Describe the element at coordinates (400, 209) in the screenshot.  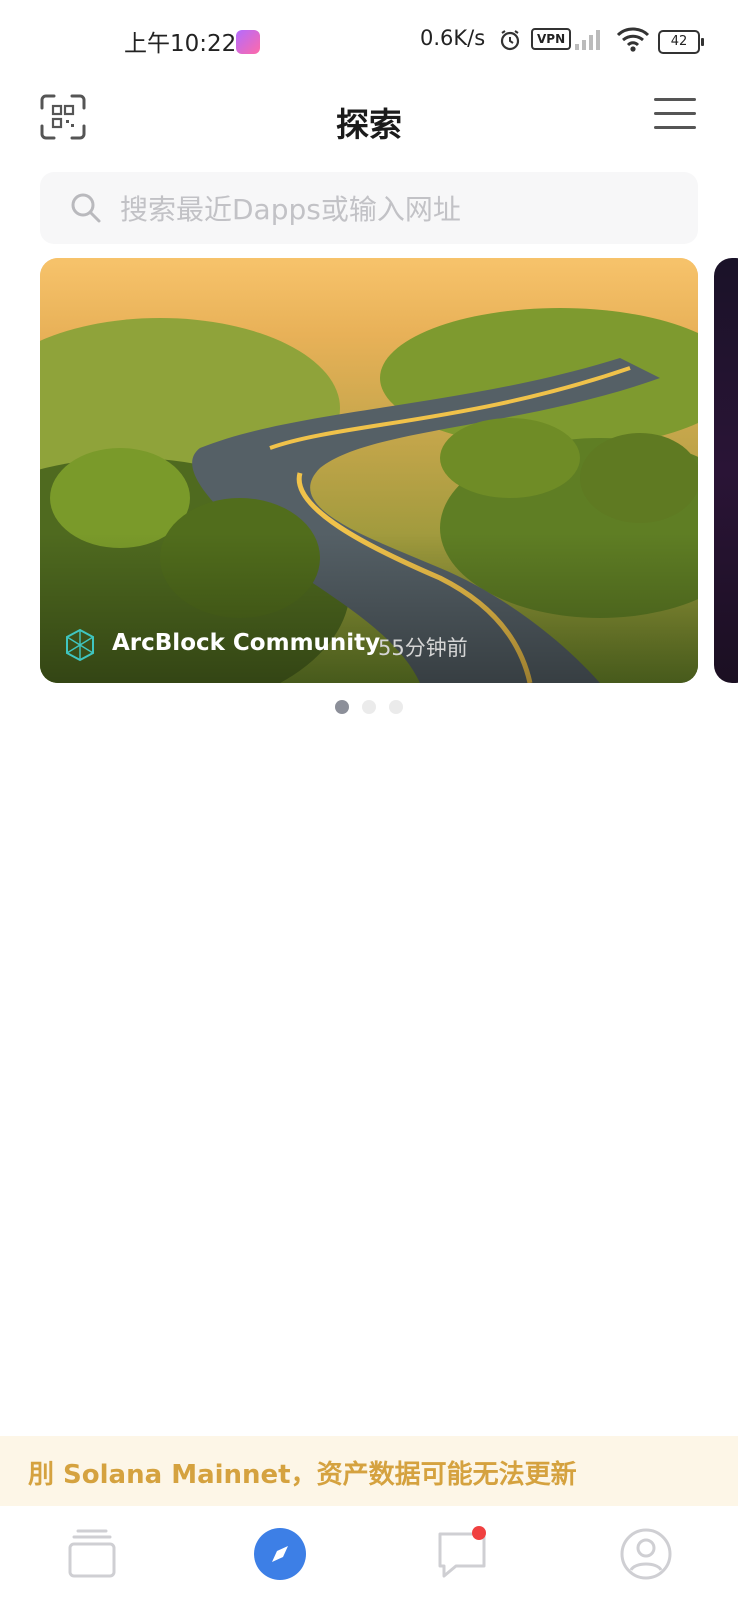
I see `search-input` at that location.